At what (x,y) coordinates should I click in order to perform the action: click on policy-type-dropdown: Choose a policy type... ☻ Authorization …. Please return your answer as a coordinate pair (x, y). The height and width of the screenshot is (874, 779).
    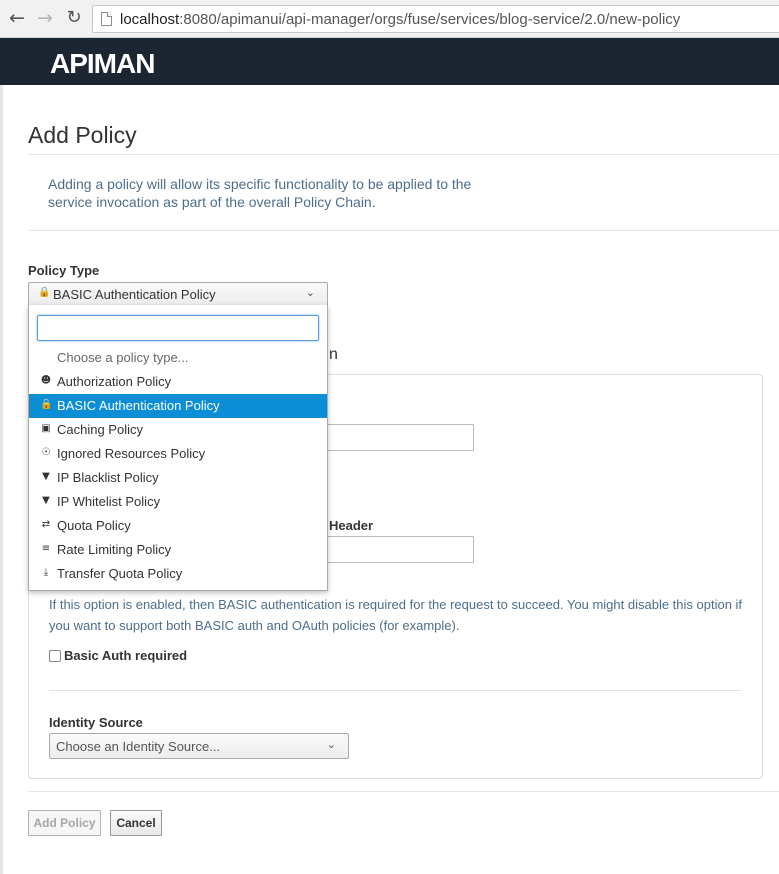
    Looking at the image, I should click on (178, 448).